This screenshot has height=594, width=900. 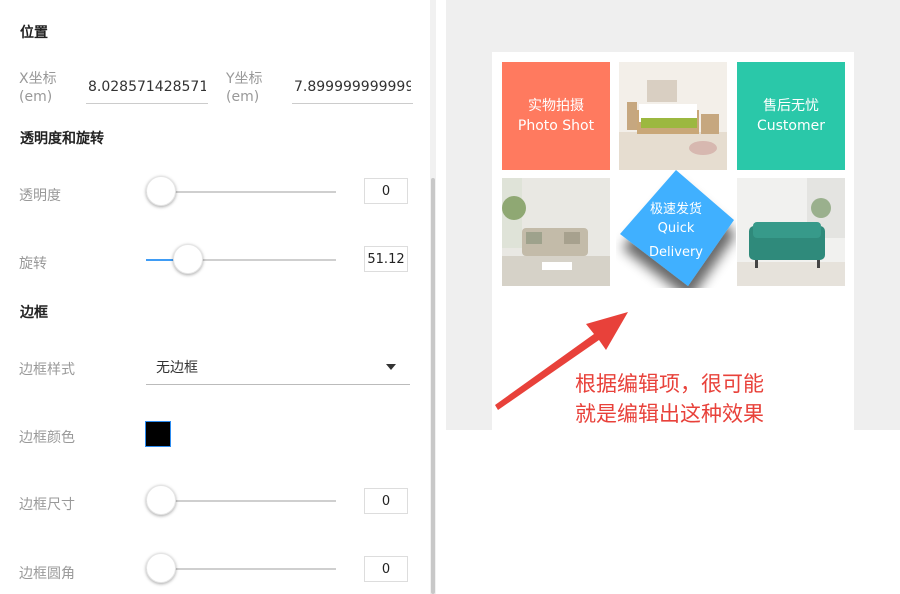 What do you see at coordinates (243, 97) in the screenshot?
I see `y-label-unit: (em)` at bounding box center [243, 97].